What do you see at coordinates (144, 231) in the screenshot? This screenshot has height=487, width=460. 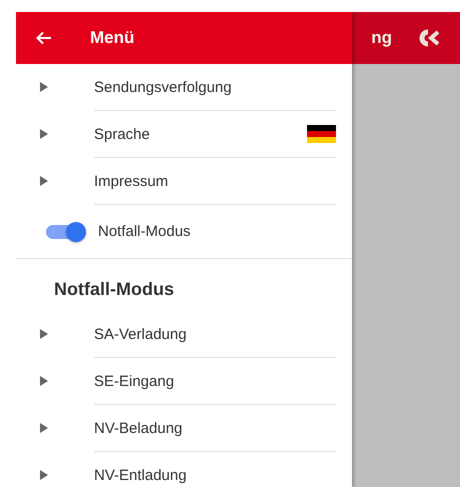 I see `item-label: Notfall-Modus` at bounding box center [144, 231].